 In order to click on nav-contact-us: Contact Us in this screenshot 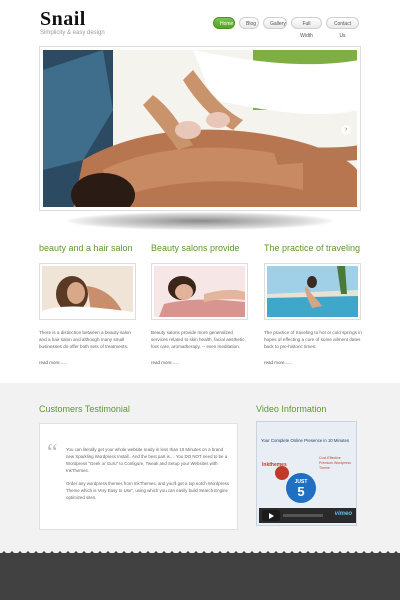, I will do `click(342, 28)`.